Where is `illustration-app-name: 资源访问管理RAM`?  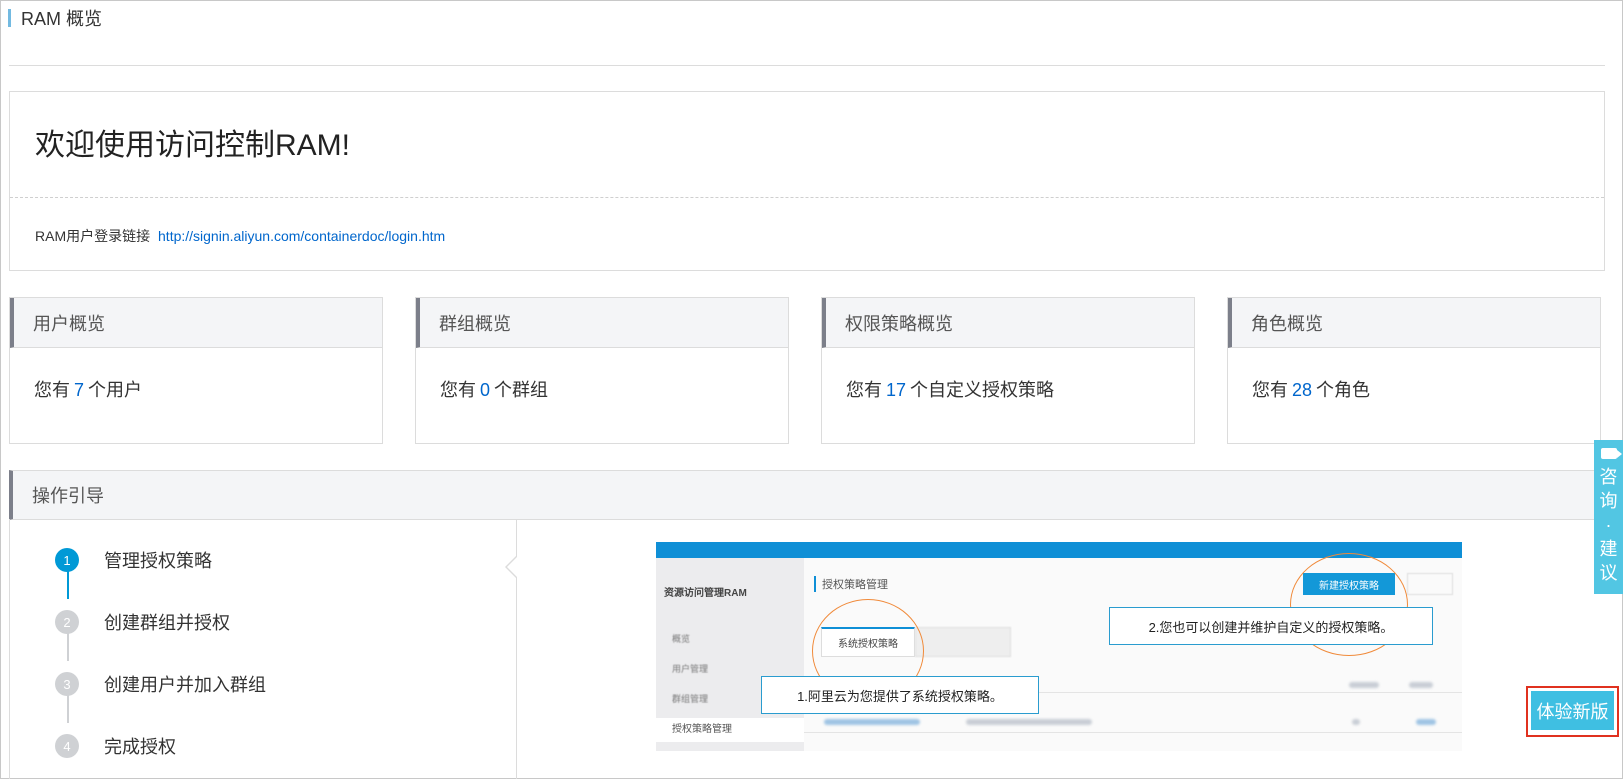
illustration-app-name: 资源访问管理RAM is located at coordinates (705, 593).